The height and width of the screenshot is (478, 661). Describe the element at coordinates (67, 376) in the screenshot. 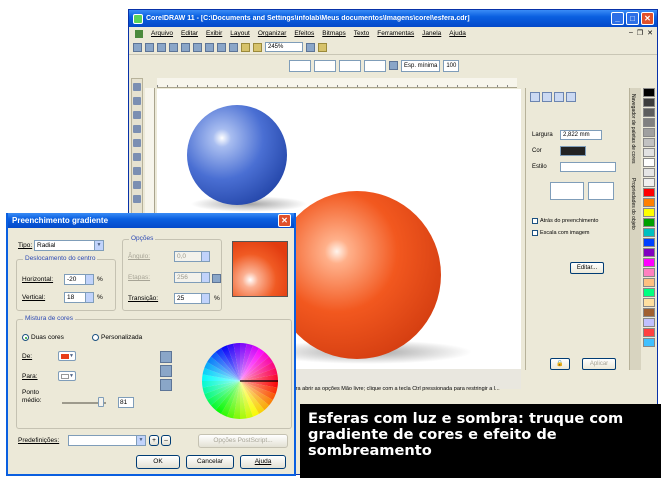

I see `para-color-button: ▼` at that location.